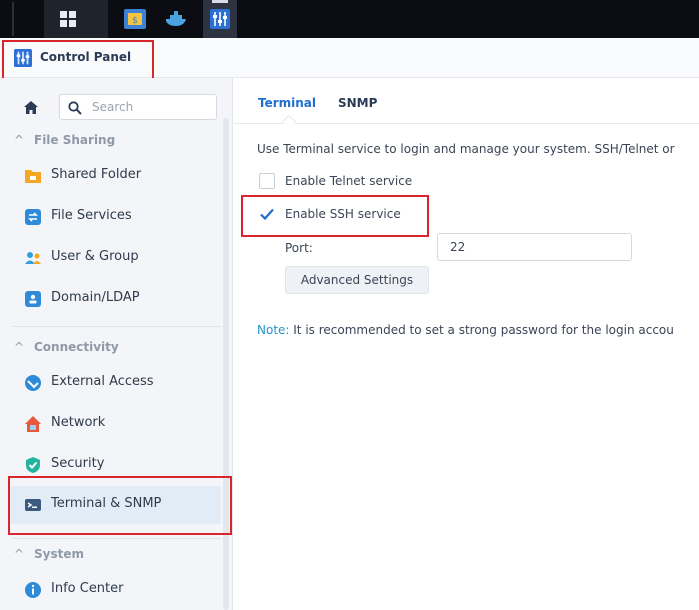 Image resolution: width=699 pixels, height=610 pixels. I want to click on security-shield-icon, so click(33, 465).